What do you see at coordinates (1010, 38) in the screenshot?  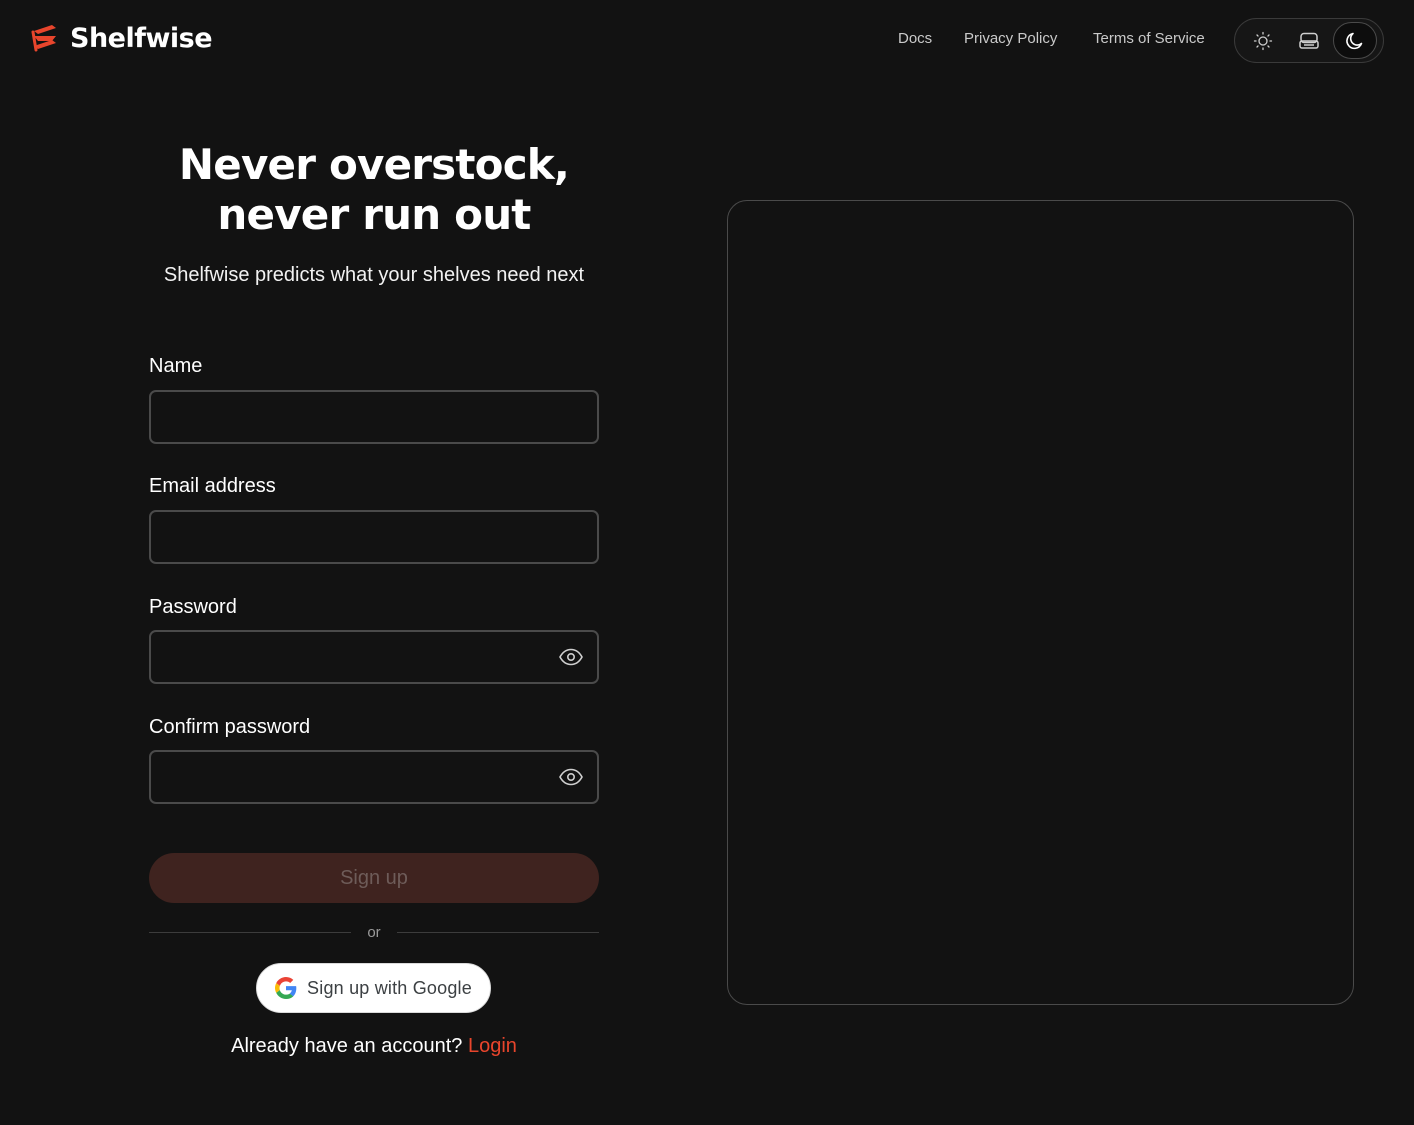 I see `nav-privacy-link: Privacy Policy` at bounding box center [1010, 38].